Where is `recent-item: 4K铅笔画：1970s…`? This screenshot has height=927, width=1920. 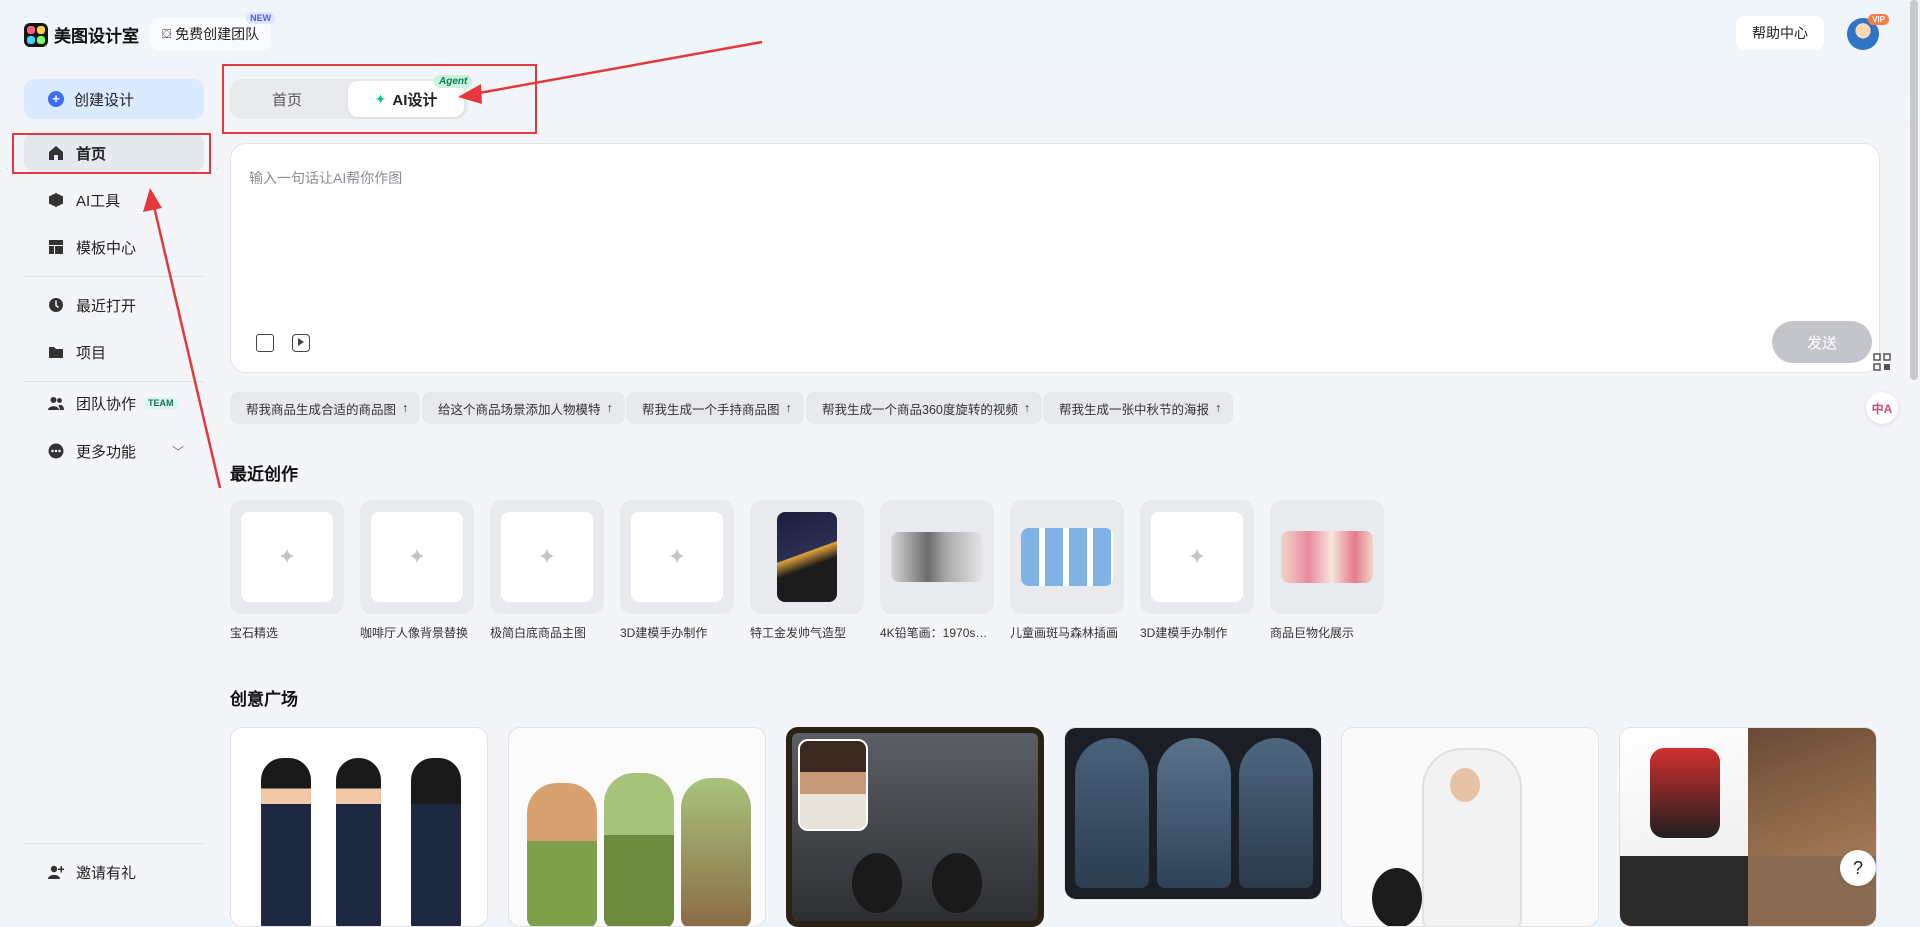
recent-item: 4K铅笔画：1970s… is located at coordinates (937, 570).